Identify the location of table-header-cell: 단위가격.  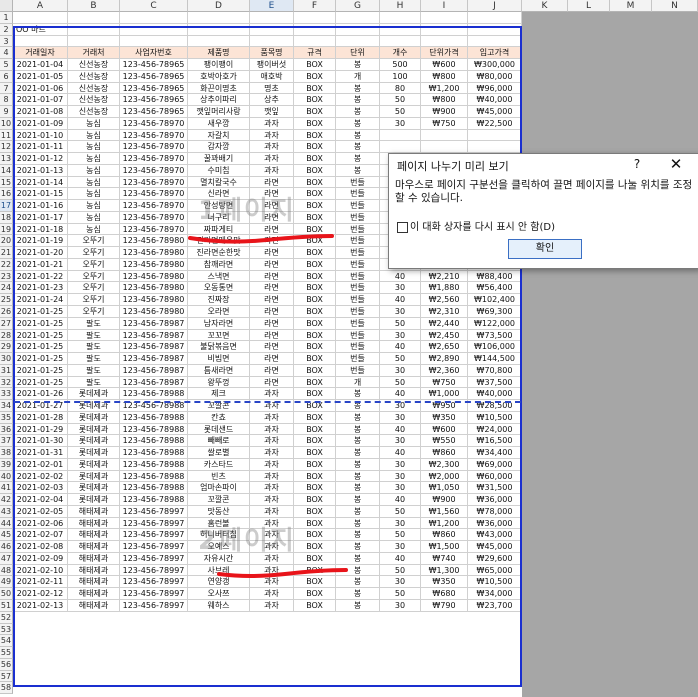
(444, 53).